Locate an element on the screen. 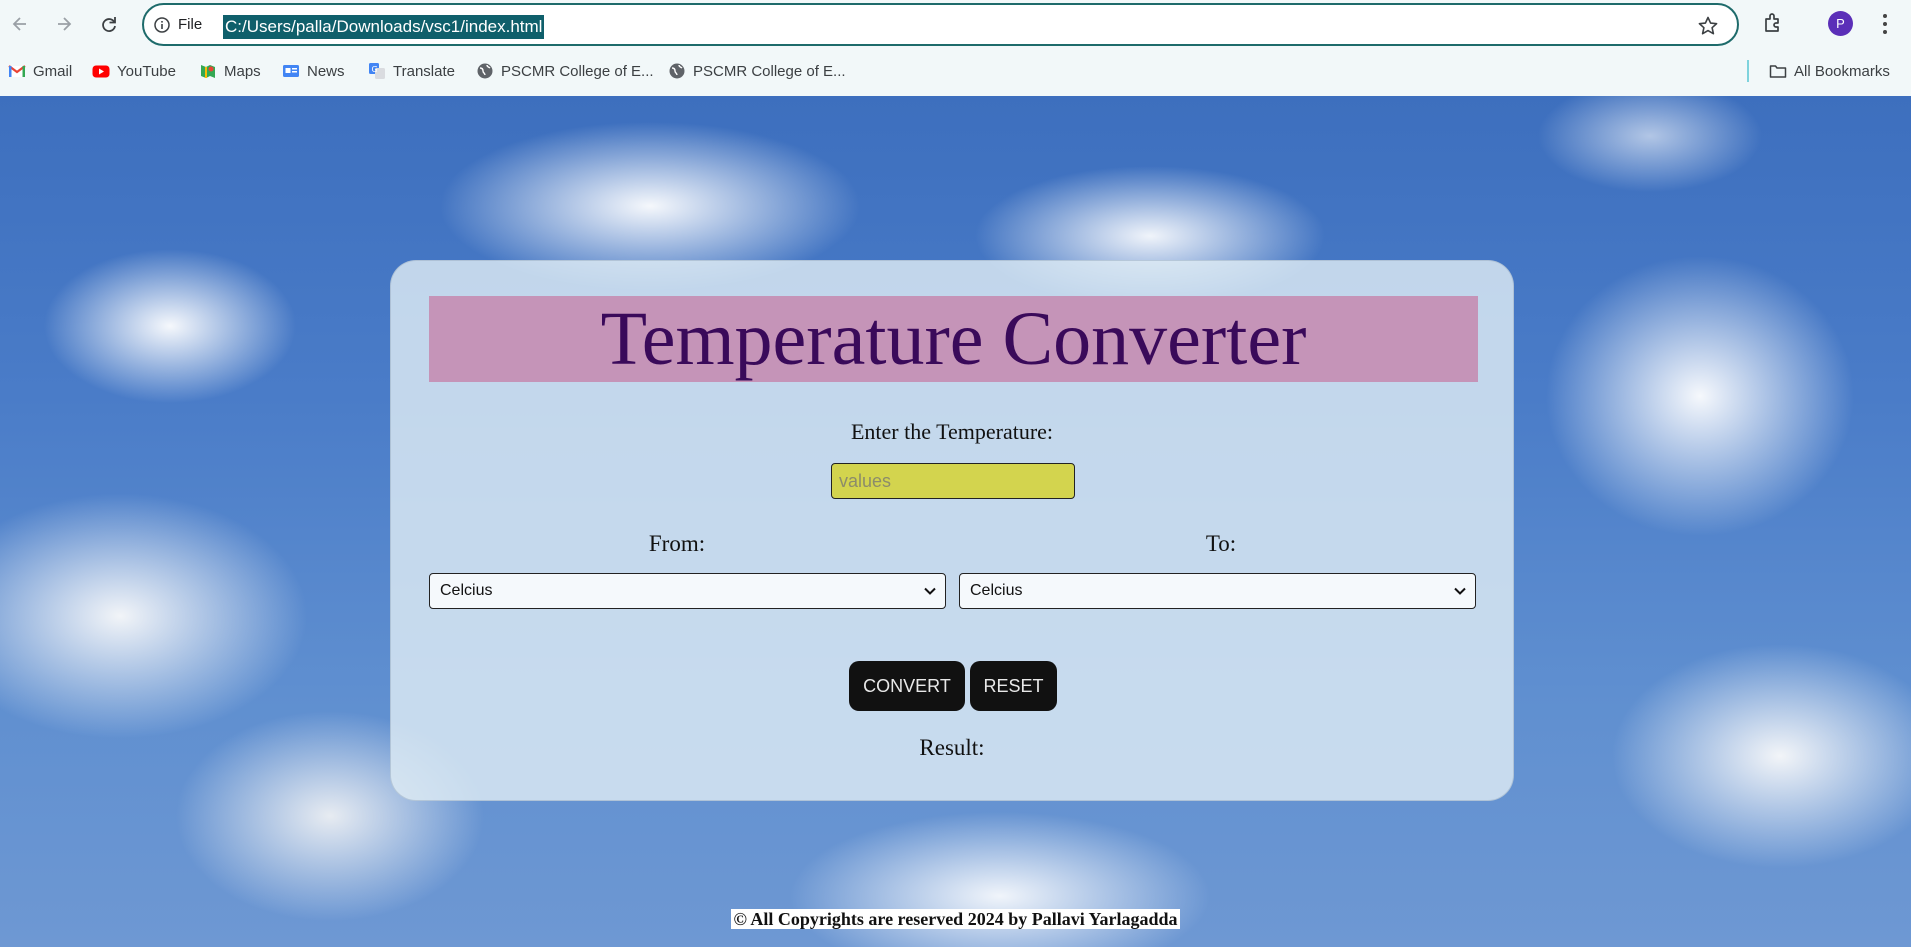 This screenshot has width=1911, height=947. security-label: File is located at coordinates (190, 24).